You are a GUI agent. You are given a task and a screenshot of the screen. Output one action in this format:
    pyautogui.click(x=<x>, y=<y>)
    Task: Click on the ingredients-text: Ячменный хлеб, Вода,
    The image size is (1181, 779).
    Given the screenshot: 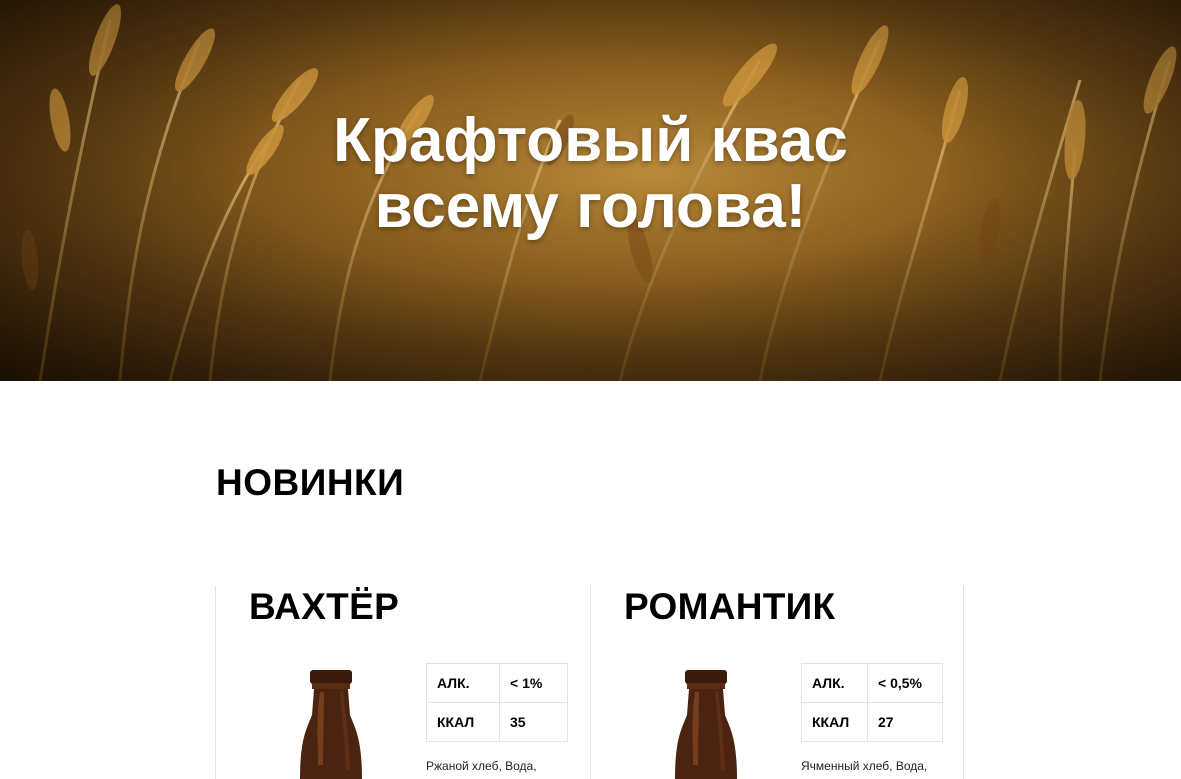 What is the action you would take?
    pyautogui.click(x=864, y=766)
    